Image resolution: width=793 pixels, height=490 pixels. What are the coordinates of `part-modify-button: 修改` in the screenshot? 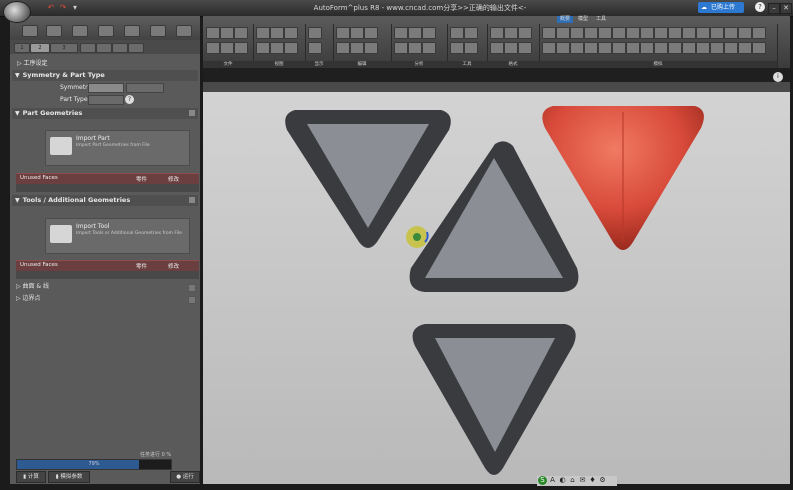 It's located at (173, 179).